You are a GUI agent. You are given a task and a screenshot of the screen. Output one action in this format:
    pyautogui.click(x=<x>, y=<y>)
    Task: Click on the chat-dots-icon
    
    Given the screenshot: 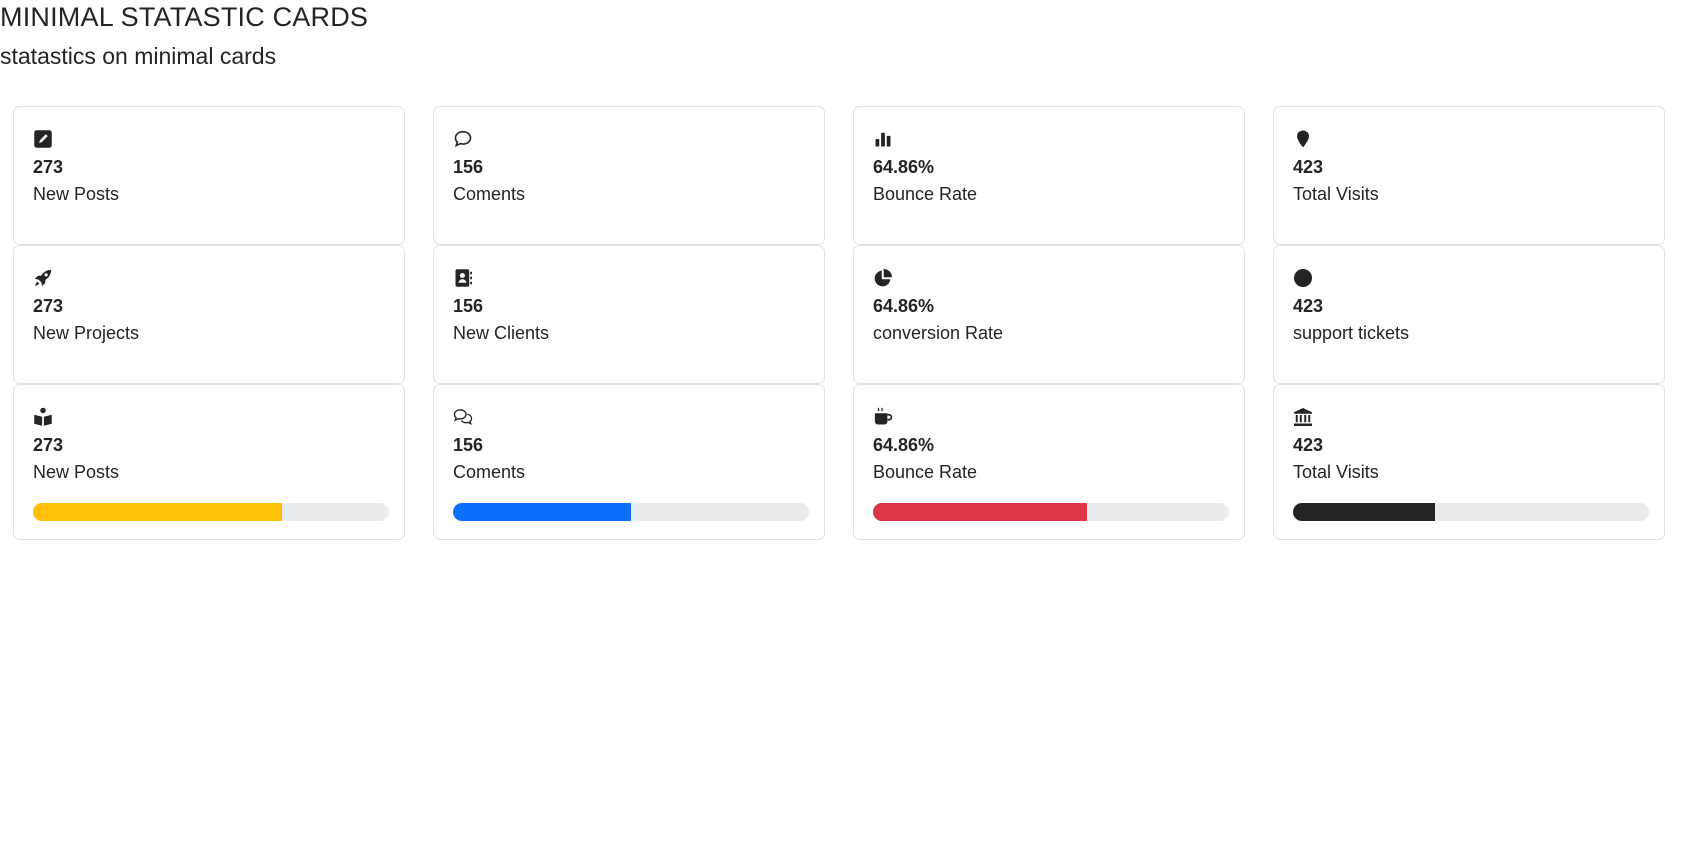 What is the action you would take?
    pyautogui.click(x=463, y=417)
    